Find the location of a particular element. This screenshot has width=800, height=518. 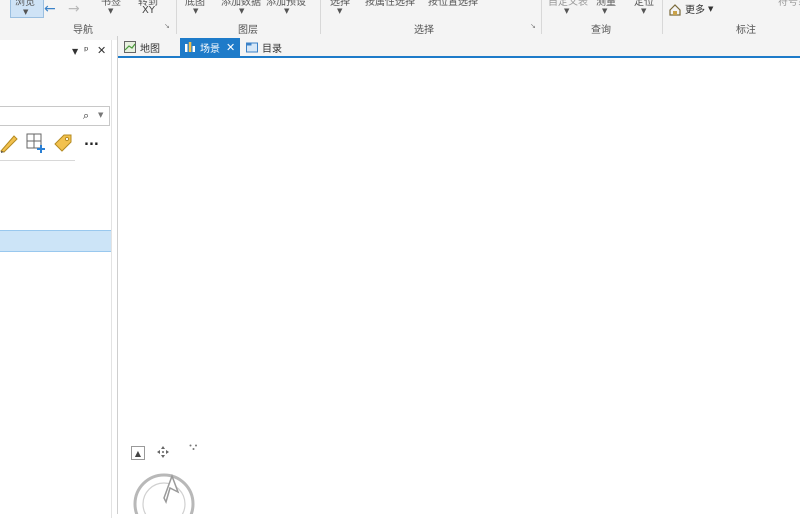

more-button: 更多 ▼ is located at coordinates (690, 8).